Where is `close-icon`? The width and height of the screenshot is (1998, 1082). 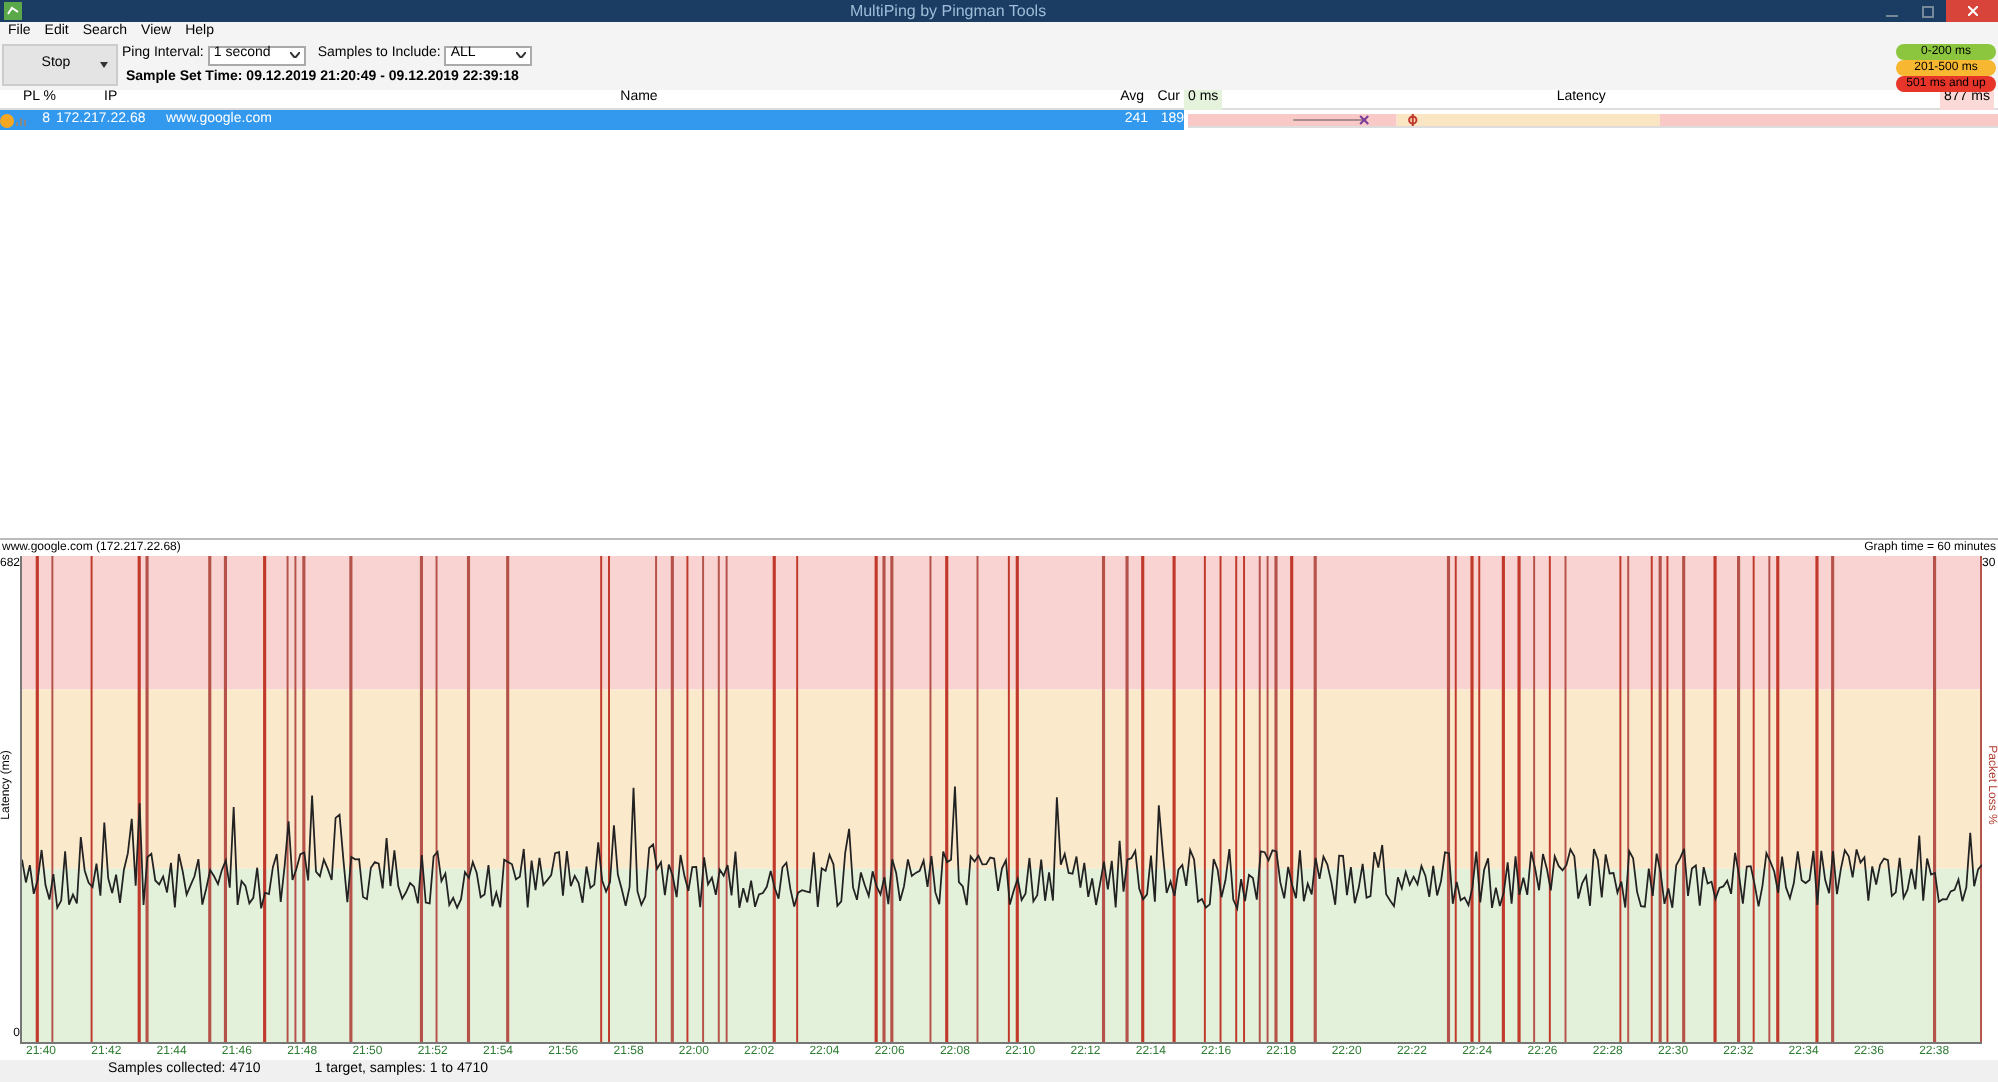 close-icon is located at coordinates (1972, 11).